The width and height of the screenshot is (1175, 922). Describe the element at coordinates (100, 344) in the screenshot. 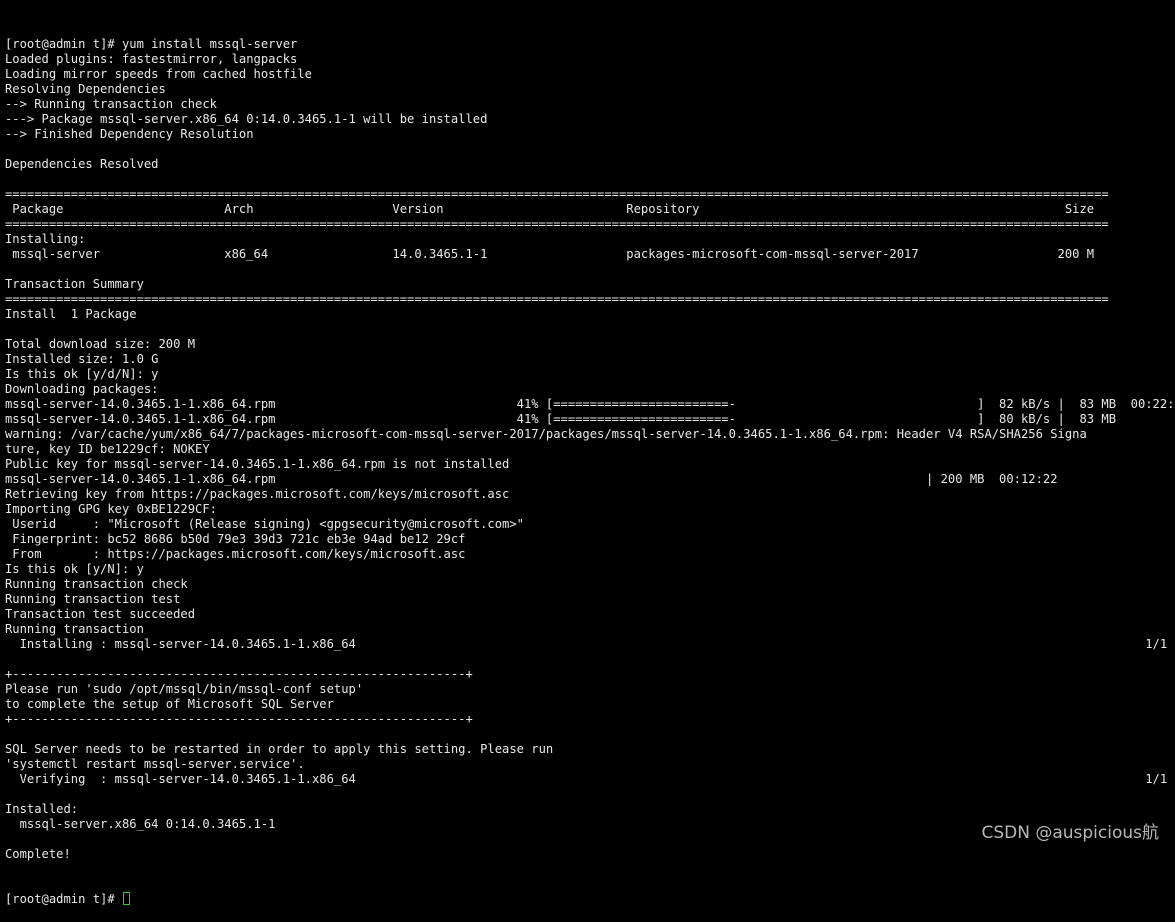

I see `terminal-line: Total download size: 200 M` at that location.